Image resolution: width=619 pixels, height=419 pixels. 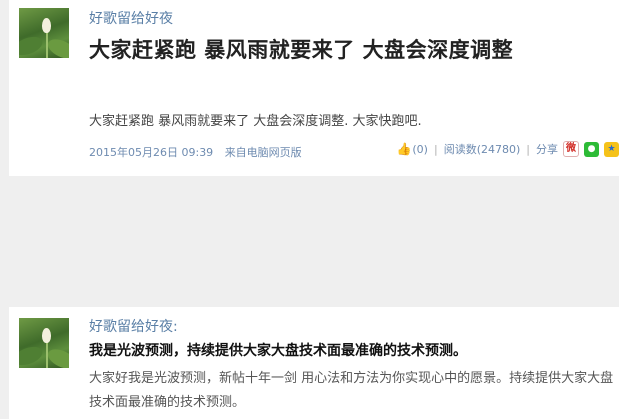 I want to click on post-date: 2015年05月26日 09:39, so click(x=151, y=152).